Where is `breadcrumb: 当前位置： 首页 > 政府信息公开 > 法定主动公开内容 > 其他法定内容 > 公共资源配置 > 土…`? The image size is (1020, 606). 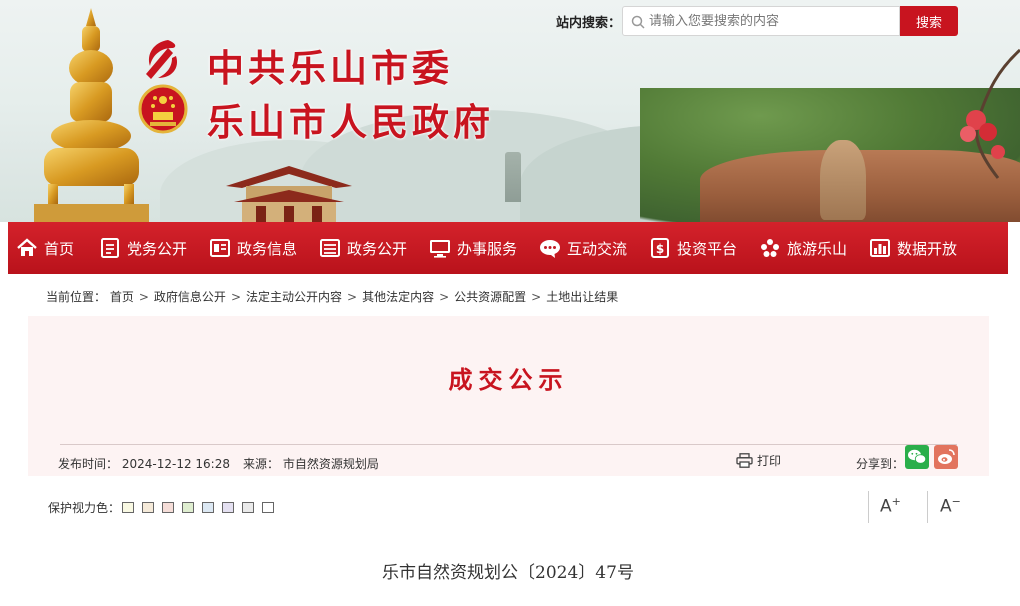 breadcrumb: 当前位置： 首页 > 政府信息公开 > 法定主动公开内容 > 其他法定内容 > 公共资源配置 > 土… is located at coordinates (332, 296).